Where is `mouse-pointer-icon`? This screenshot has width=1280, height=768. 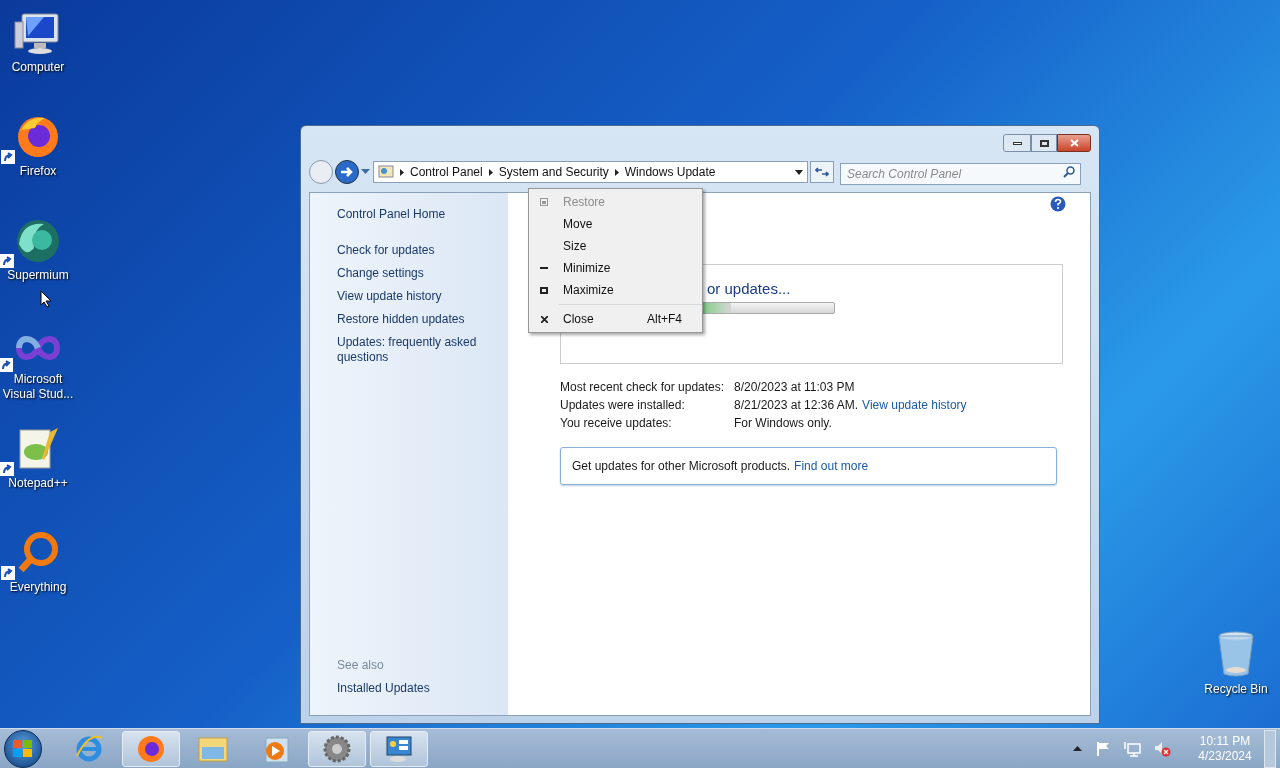
mouse-pointer-icon is located at coordinates (46, 299).